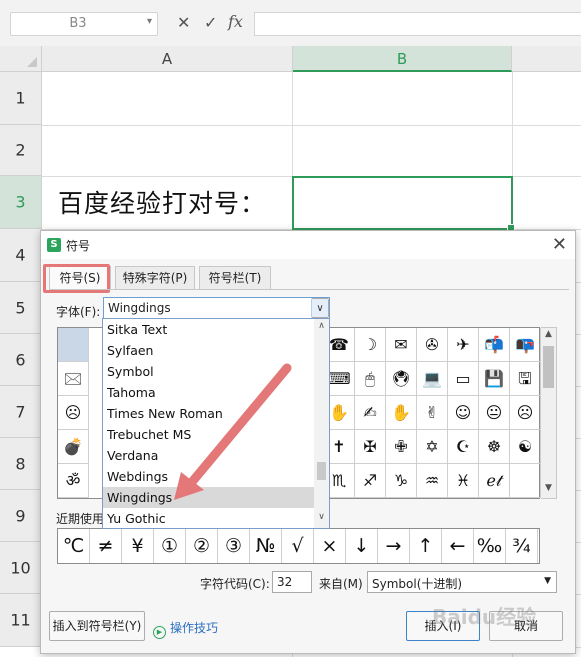 The image size is (581, 657). What do you see at coordinates (21, 620) in the screenshot?
I see `row-header-11: 11` at bounding box center [21, 620].